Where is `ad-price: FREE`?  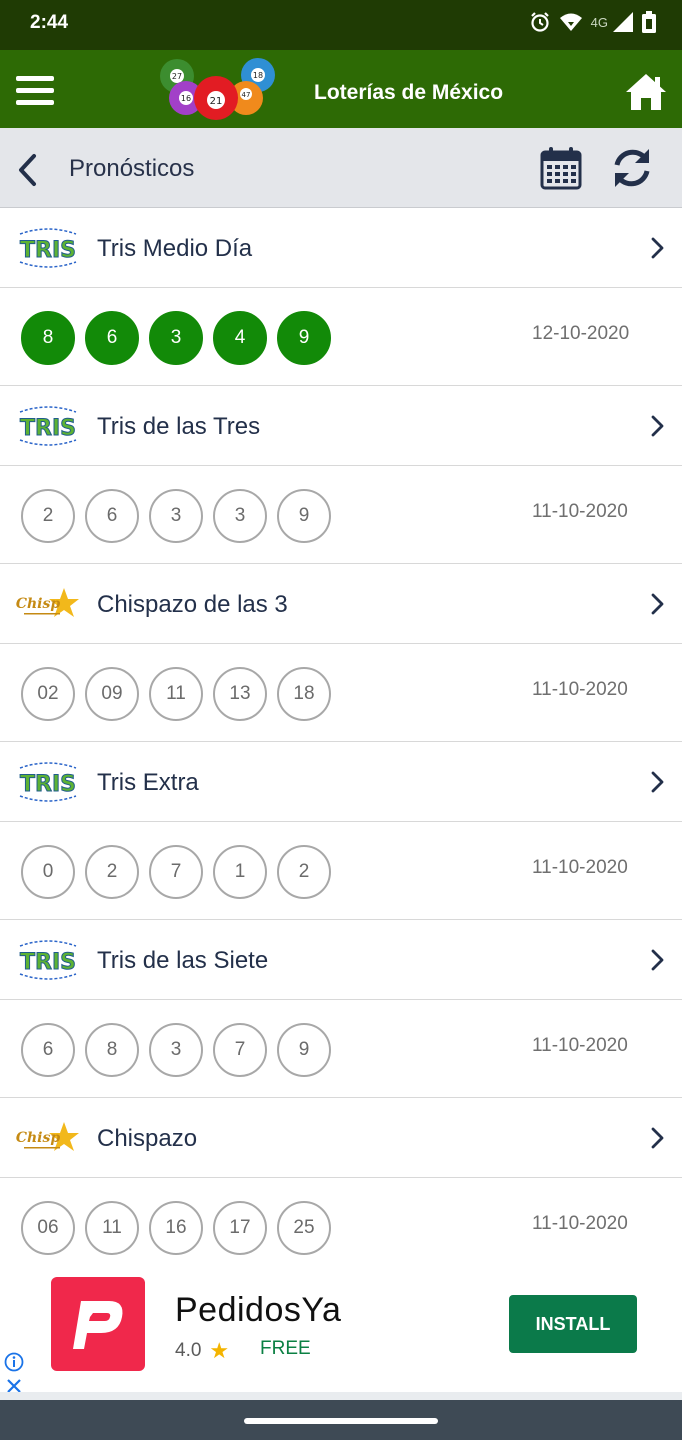 ad-price: FREE is located at coordinates (285, 1348).